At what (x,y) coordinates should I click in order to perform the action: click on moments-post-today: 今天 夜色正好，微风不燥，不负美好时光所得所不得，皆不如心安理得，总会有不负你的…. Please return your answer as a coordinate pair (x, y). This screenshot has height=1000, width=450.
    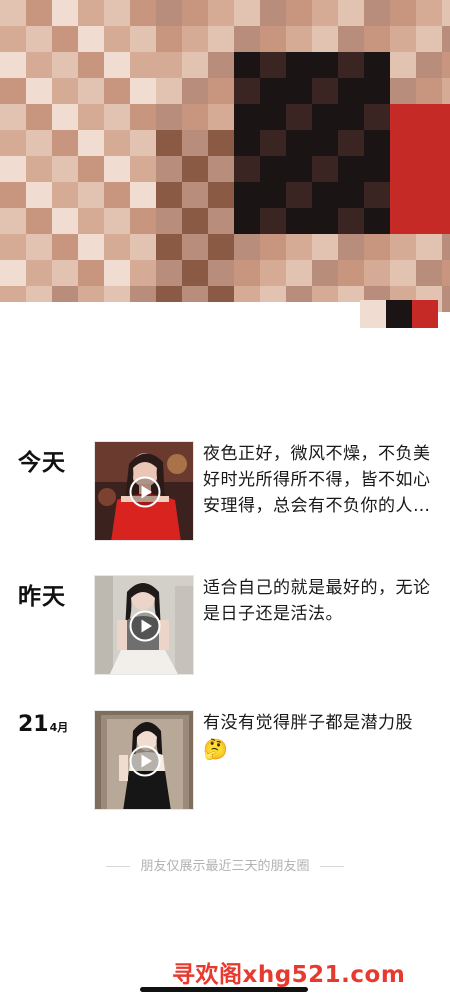
    Looking at the image, I should click on (225, 491).